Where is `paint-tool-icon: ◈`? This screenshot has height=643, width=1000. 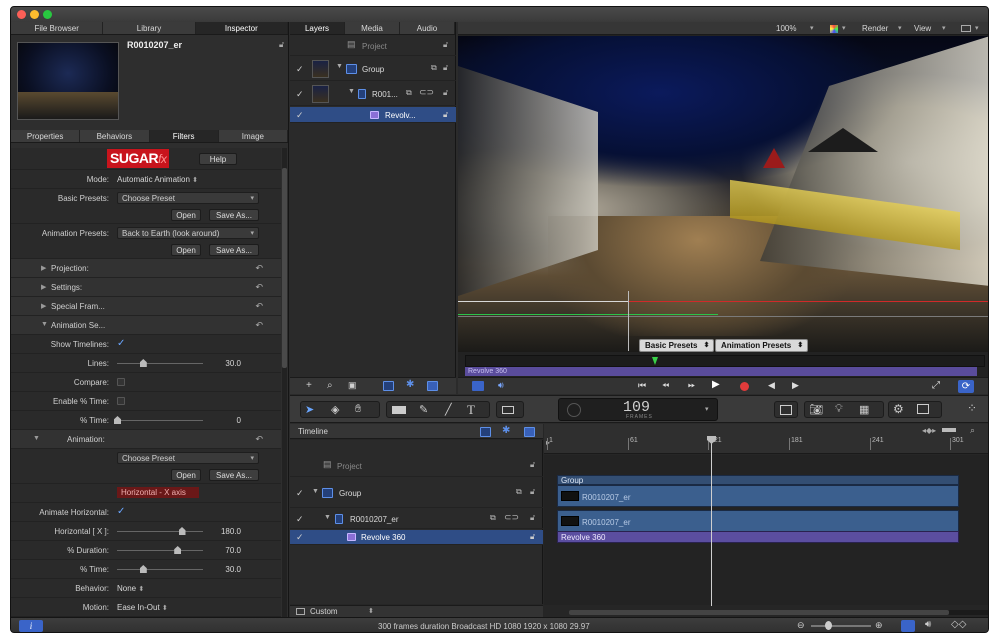
paint-tool-icon: ◈ is located at coordinates (335, 409).